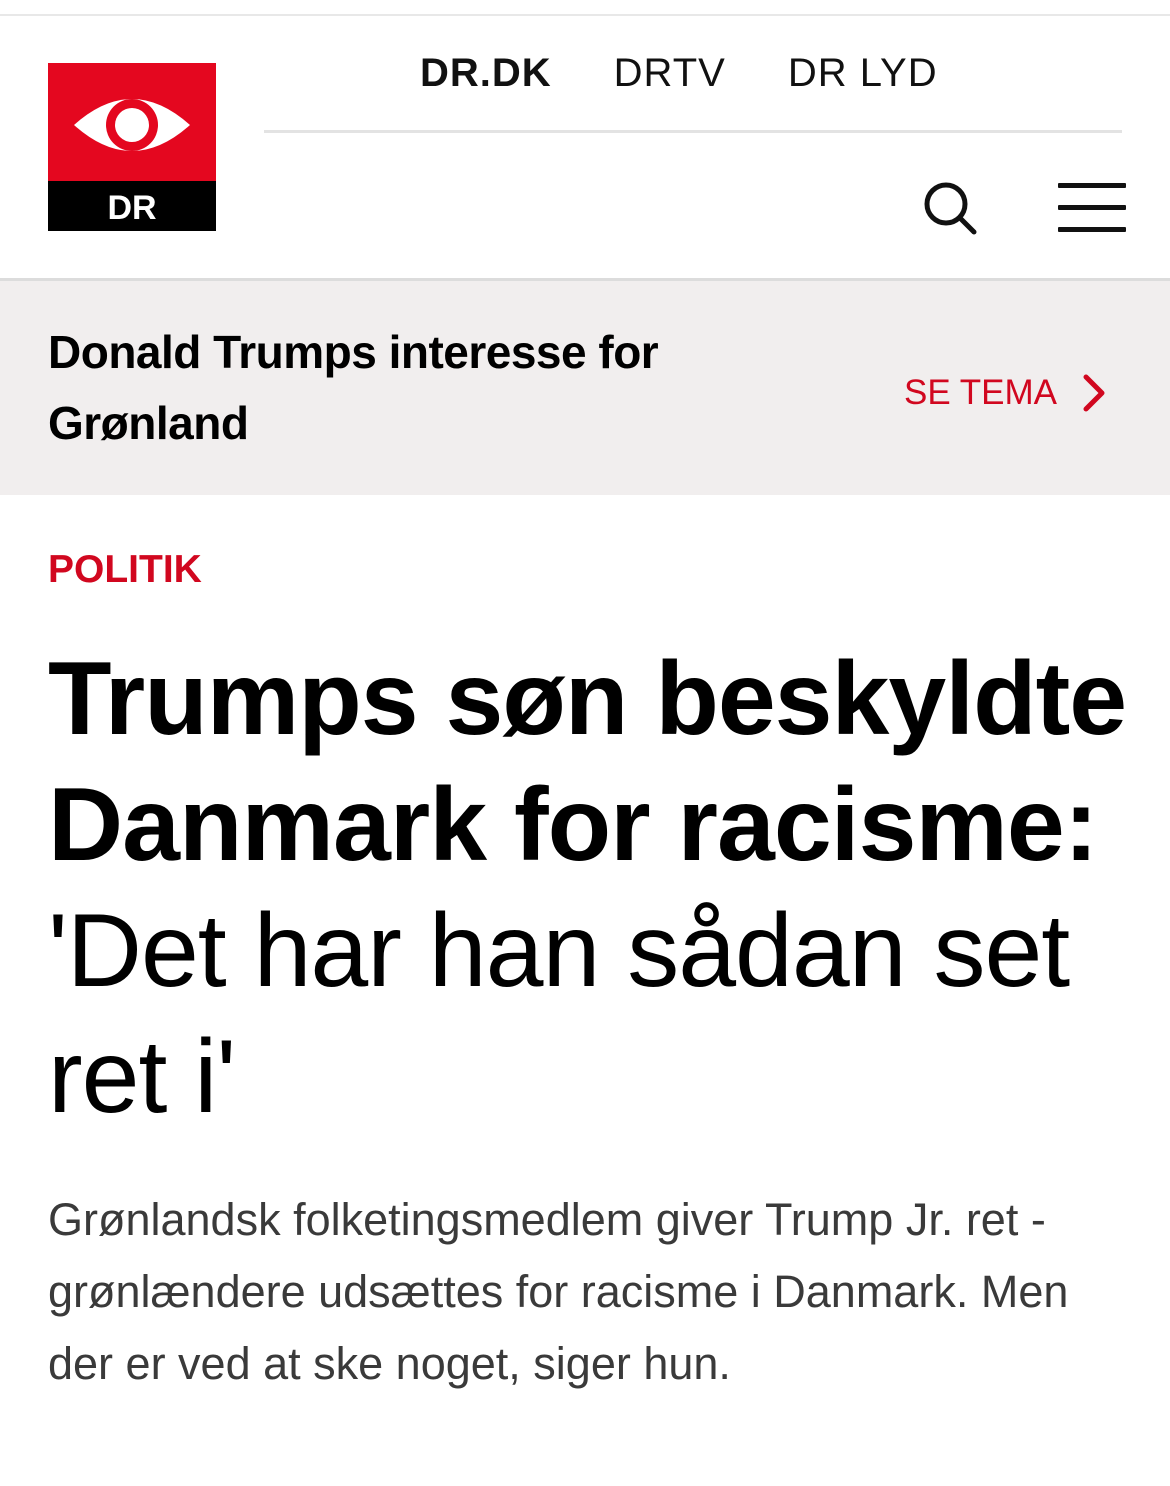 This screenshot has height=1486, width=1170. I want to click on logo-text: DR, so click(131, 208).